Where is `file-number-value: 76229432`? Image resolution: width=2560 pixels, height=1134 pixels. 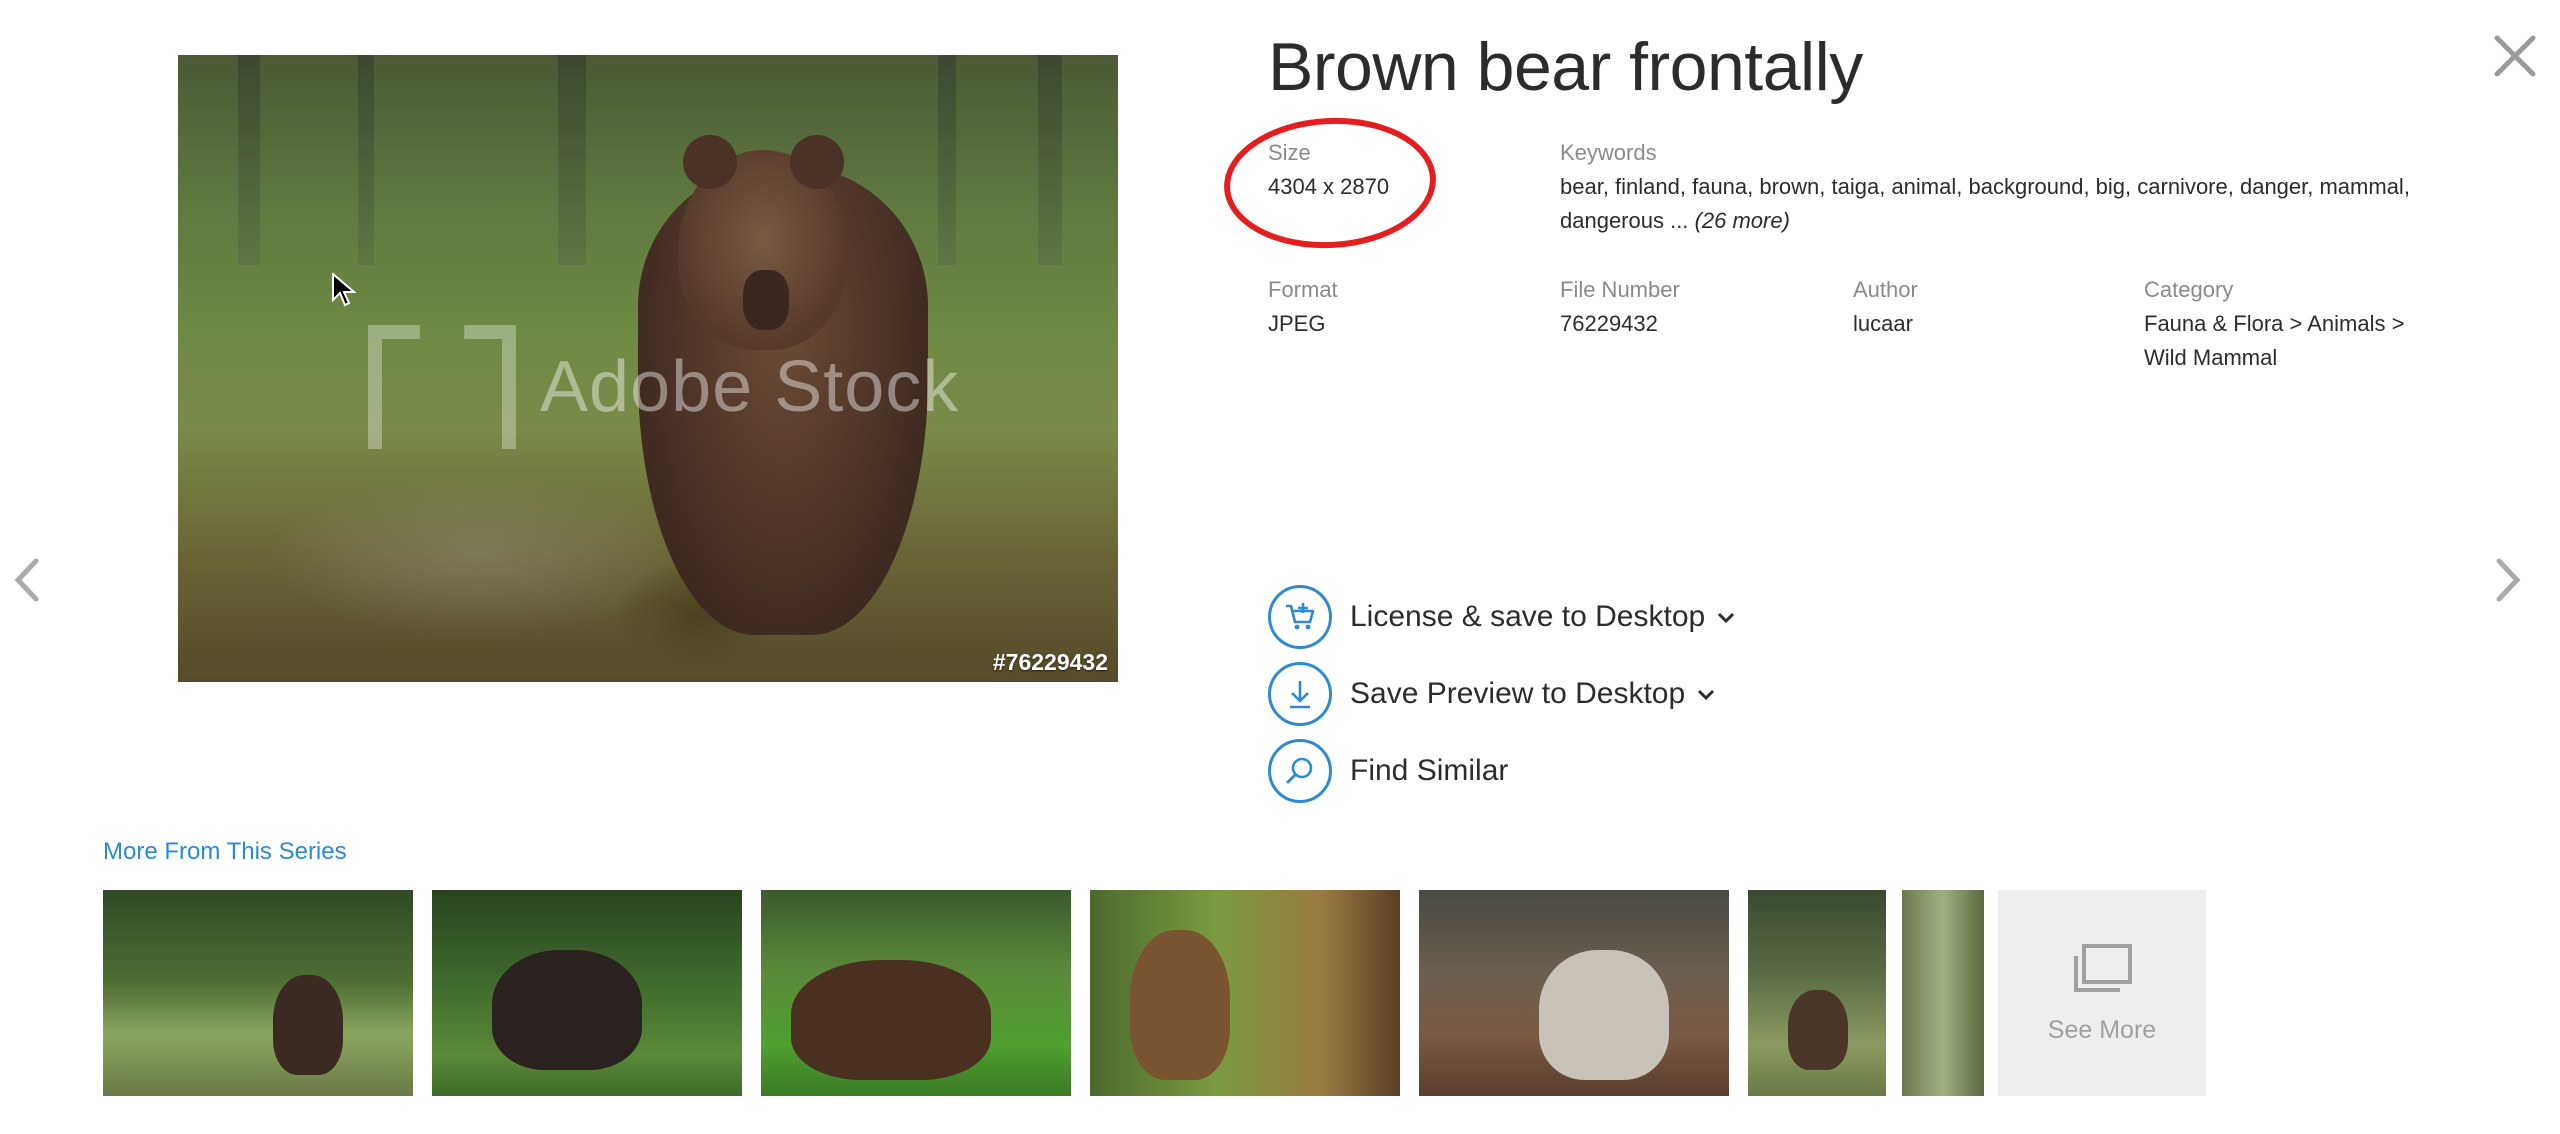 file-number-value: 76229432 is located at coordinates (1609, 323).